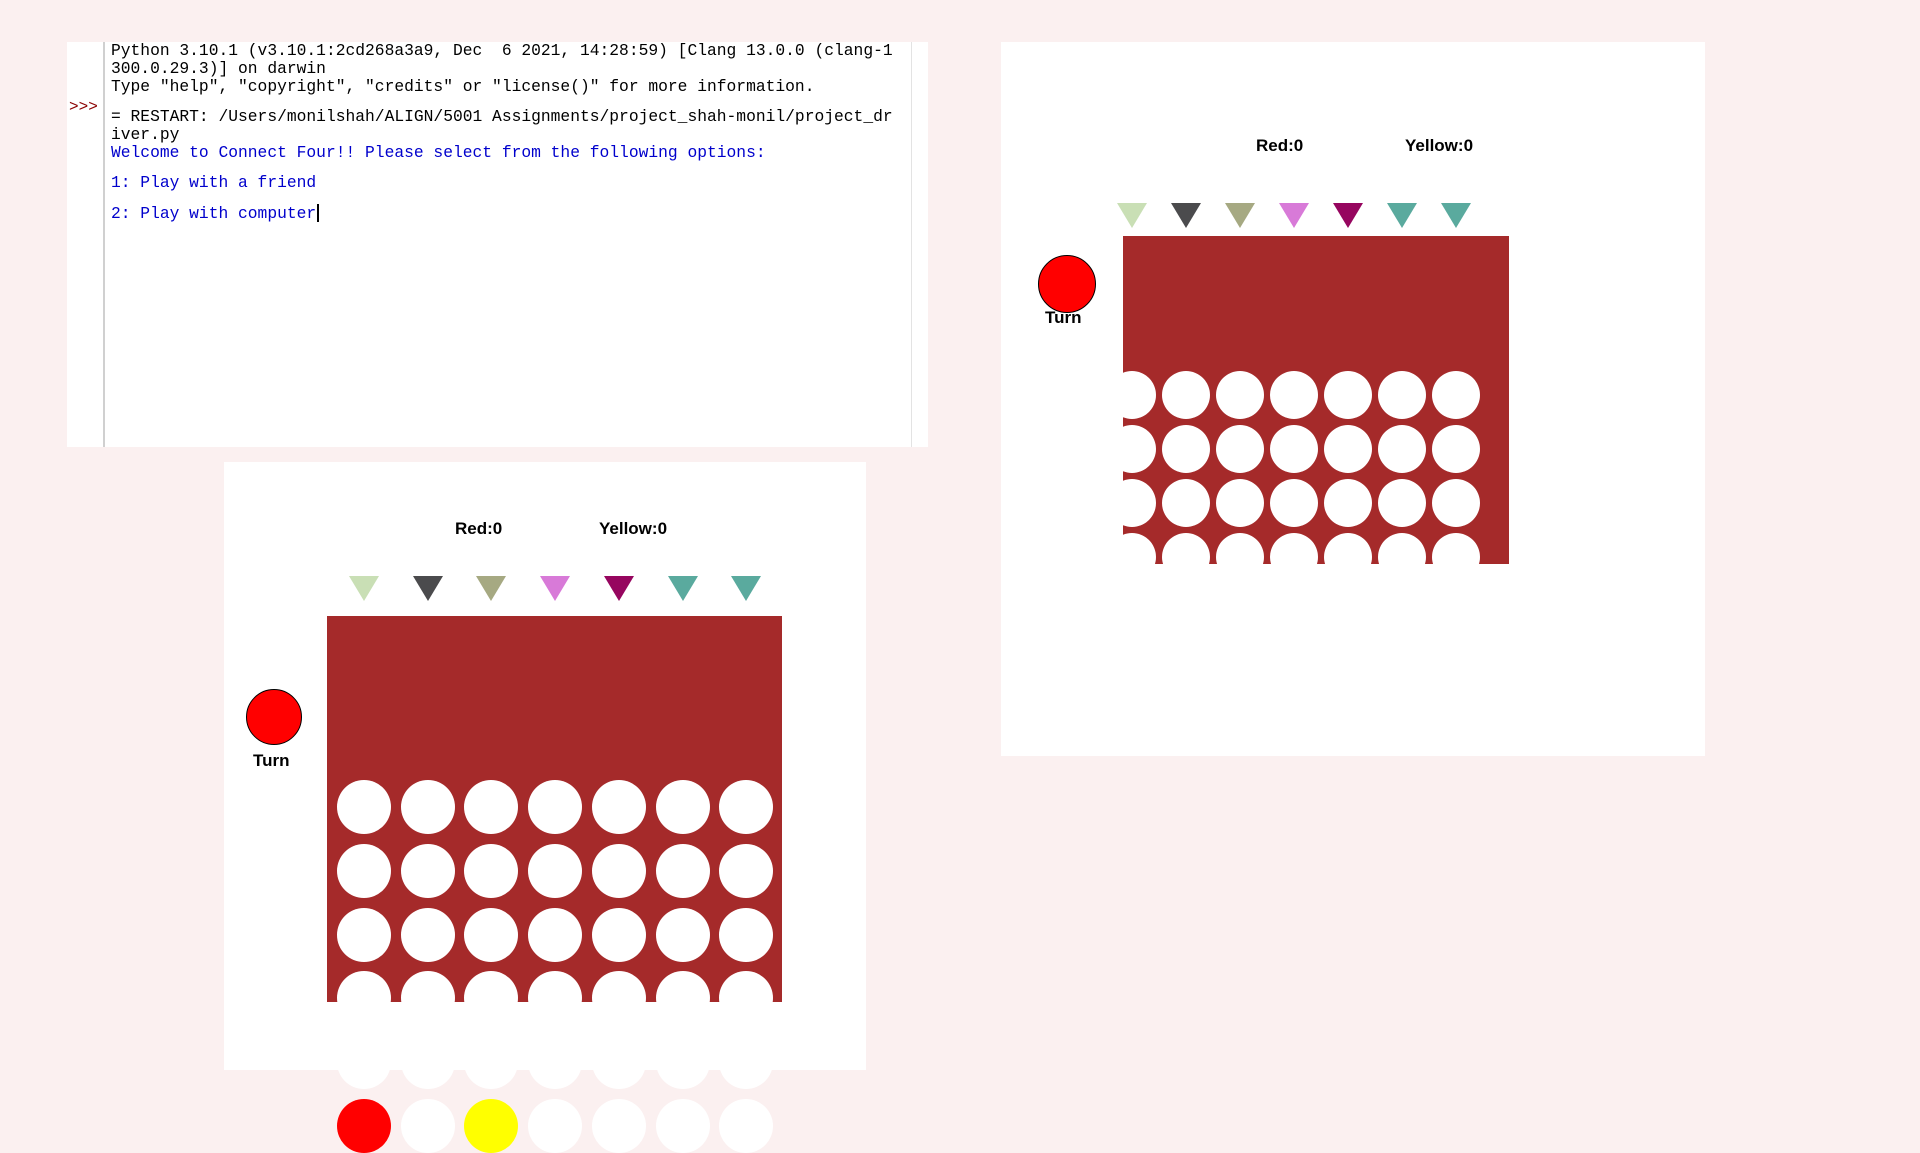 This screenshot has height=1153, width=1920. Describe the element at coordinates (491, 1126) in the screenshot. I see `yellow-piece` at that location.